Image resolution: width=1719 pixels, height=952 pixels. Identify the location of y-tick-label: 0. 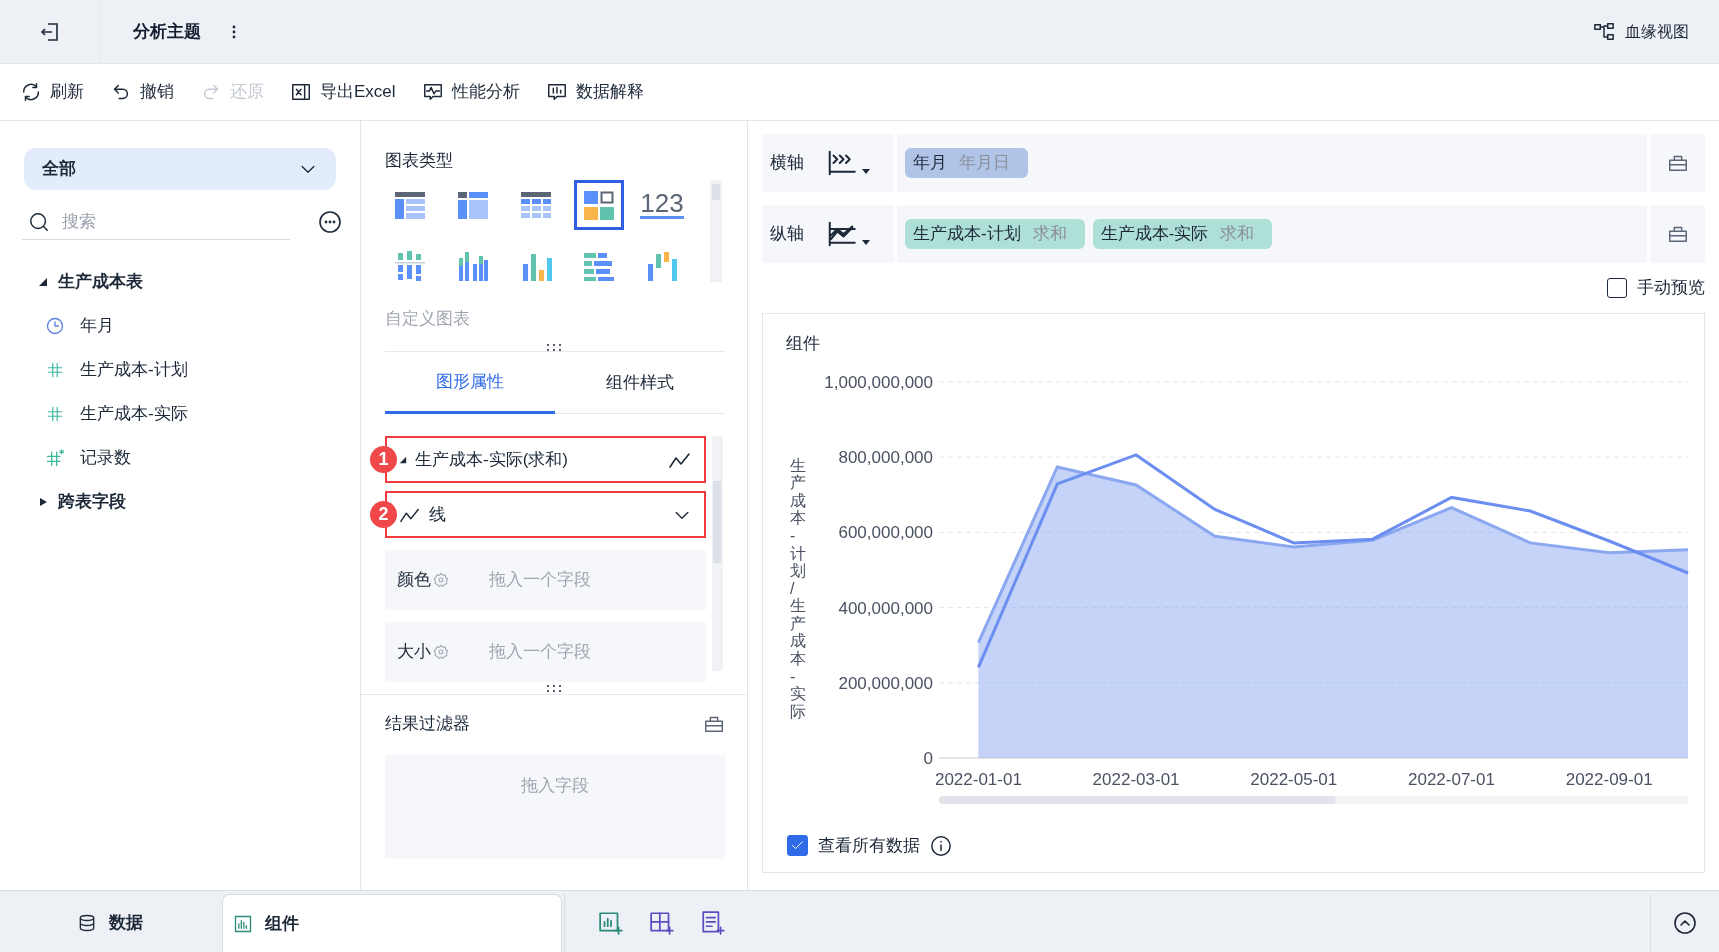
(928, 758).